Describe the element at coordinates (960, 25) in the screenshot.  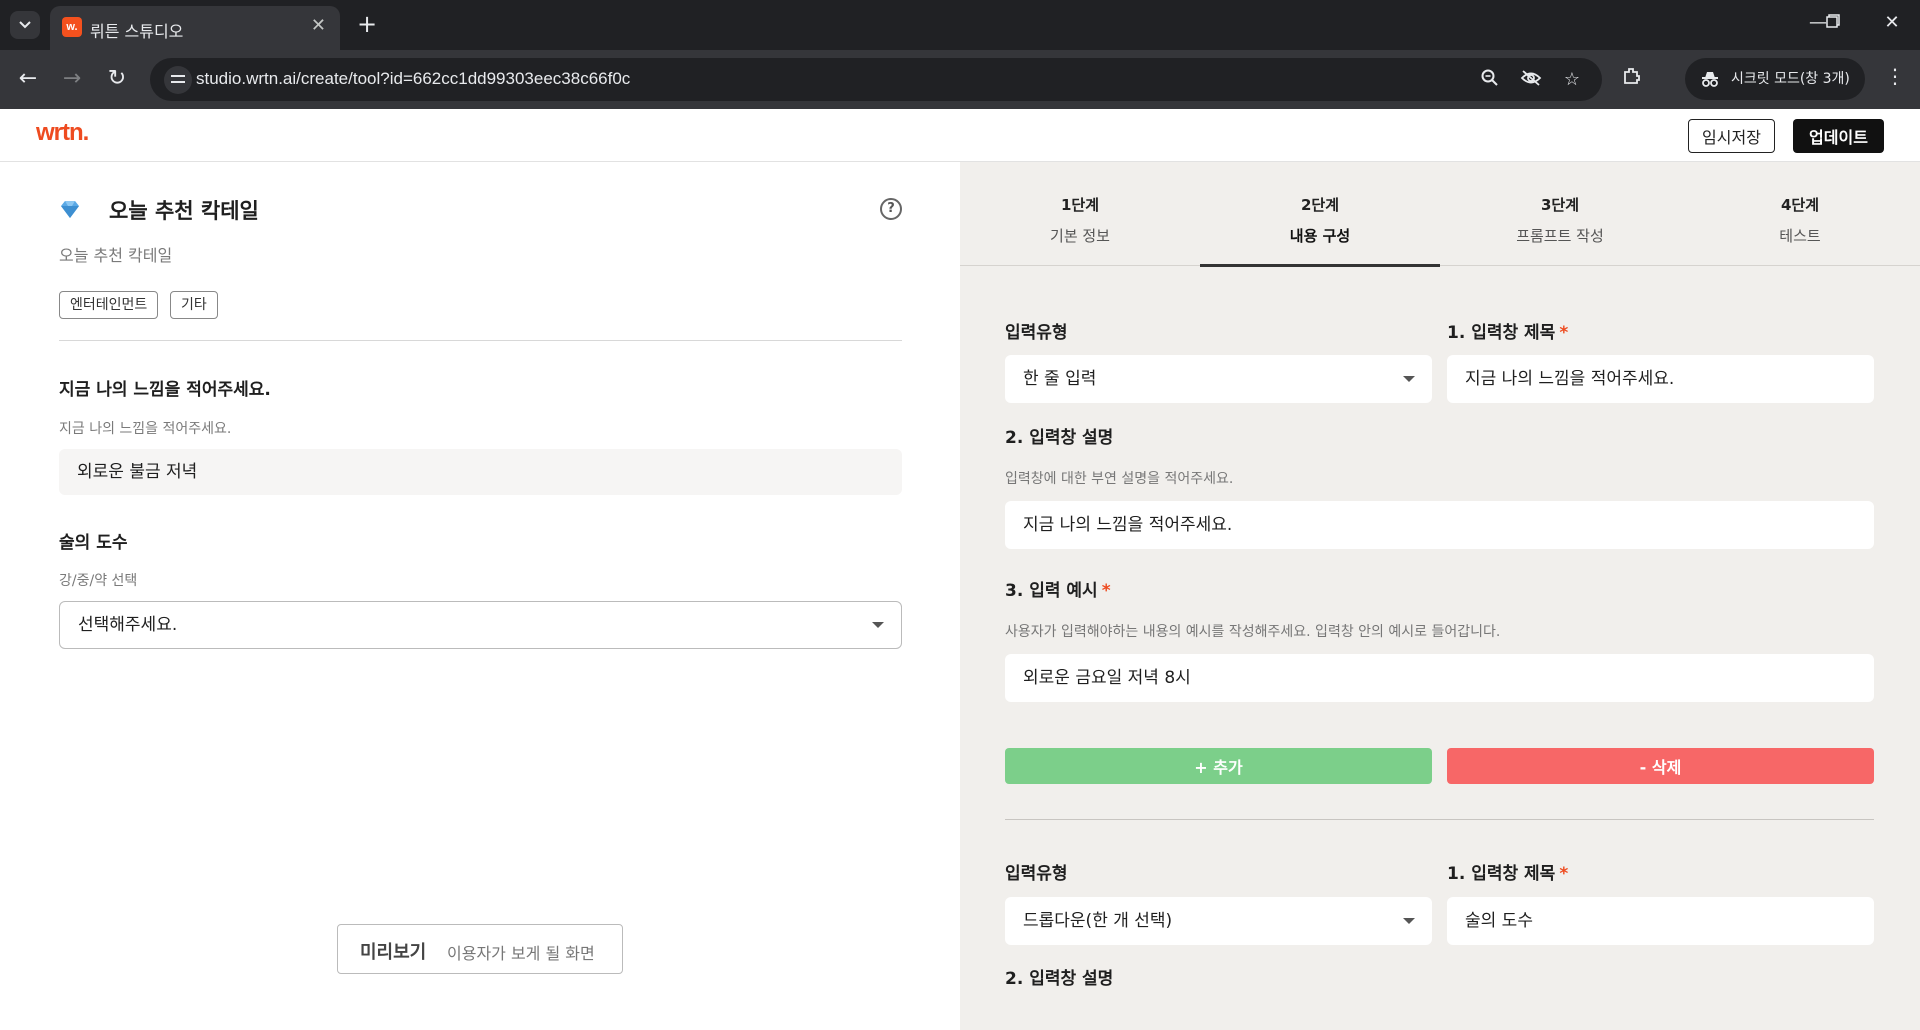
I see `browser-tab-bar: w. 뤼튼 스튜디오 ✕ + — ✕` at that location.